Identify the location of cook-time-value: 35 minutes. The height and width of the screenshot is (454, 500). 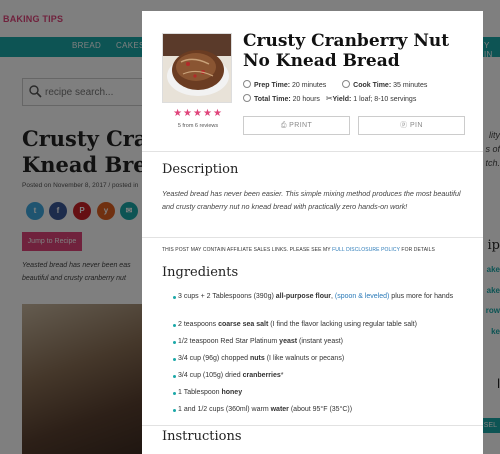
(410, 85).